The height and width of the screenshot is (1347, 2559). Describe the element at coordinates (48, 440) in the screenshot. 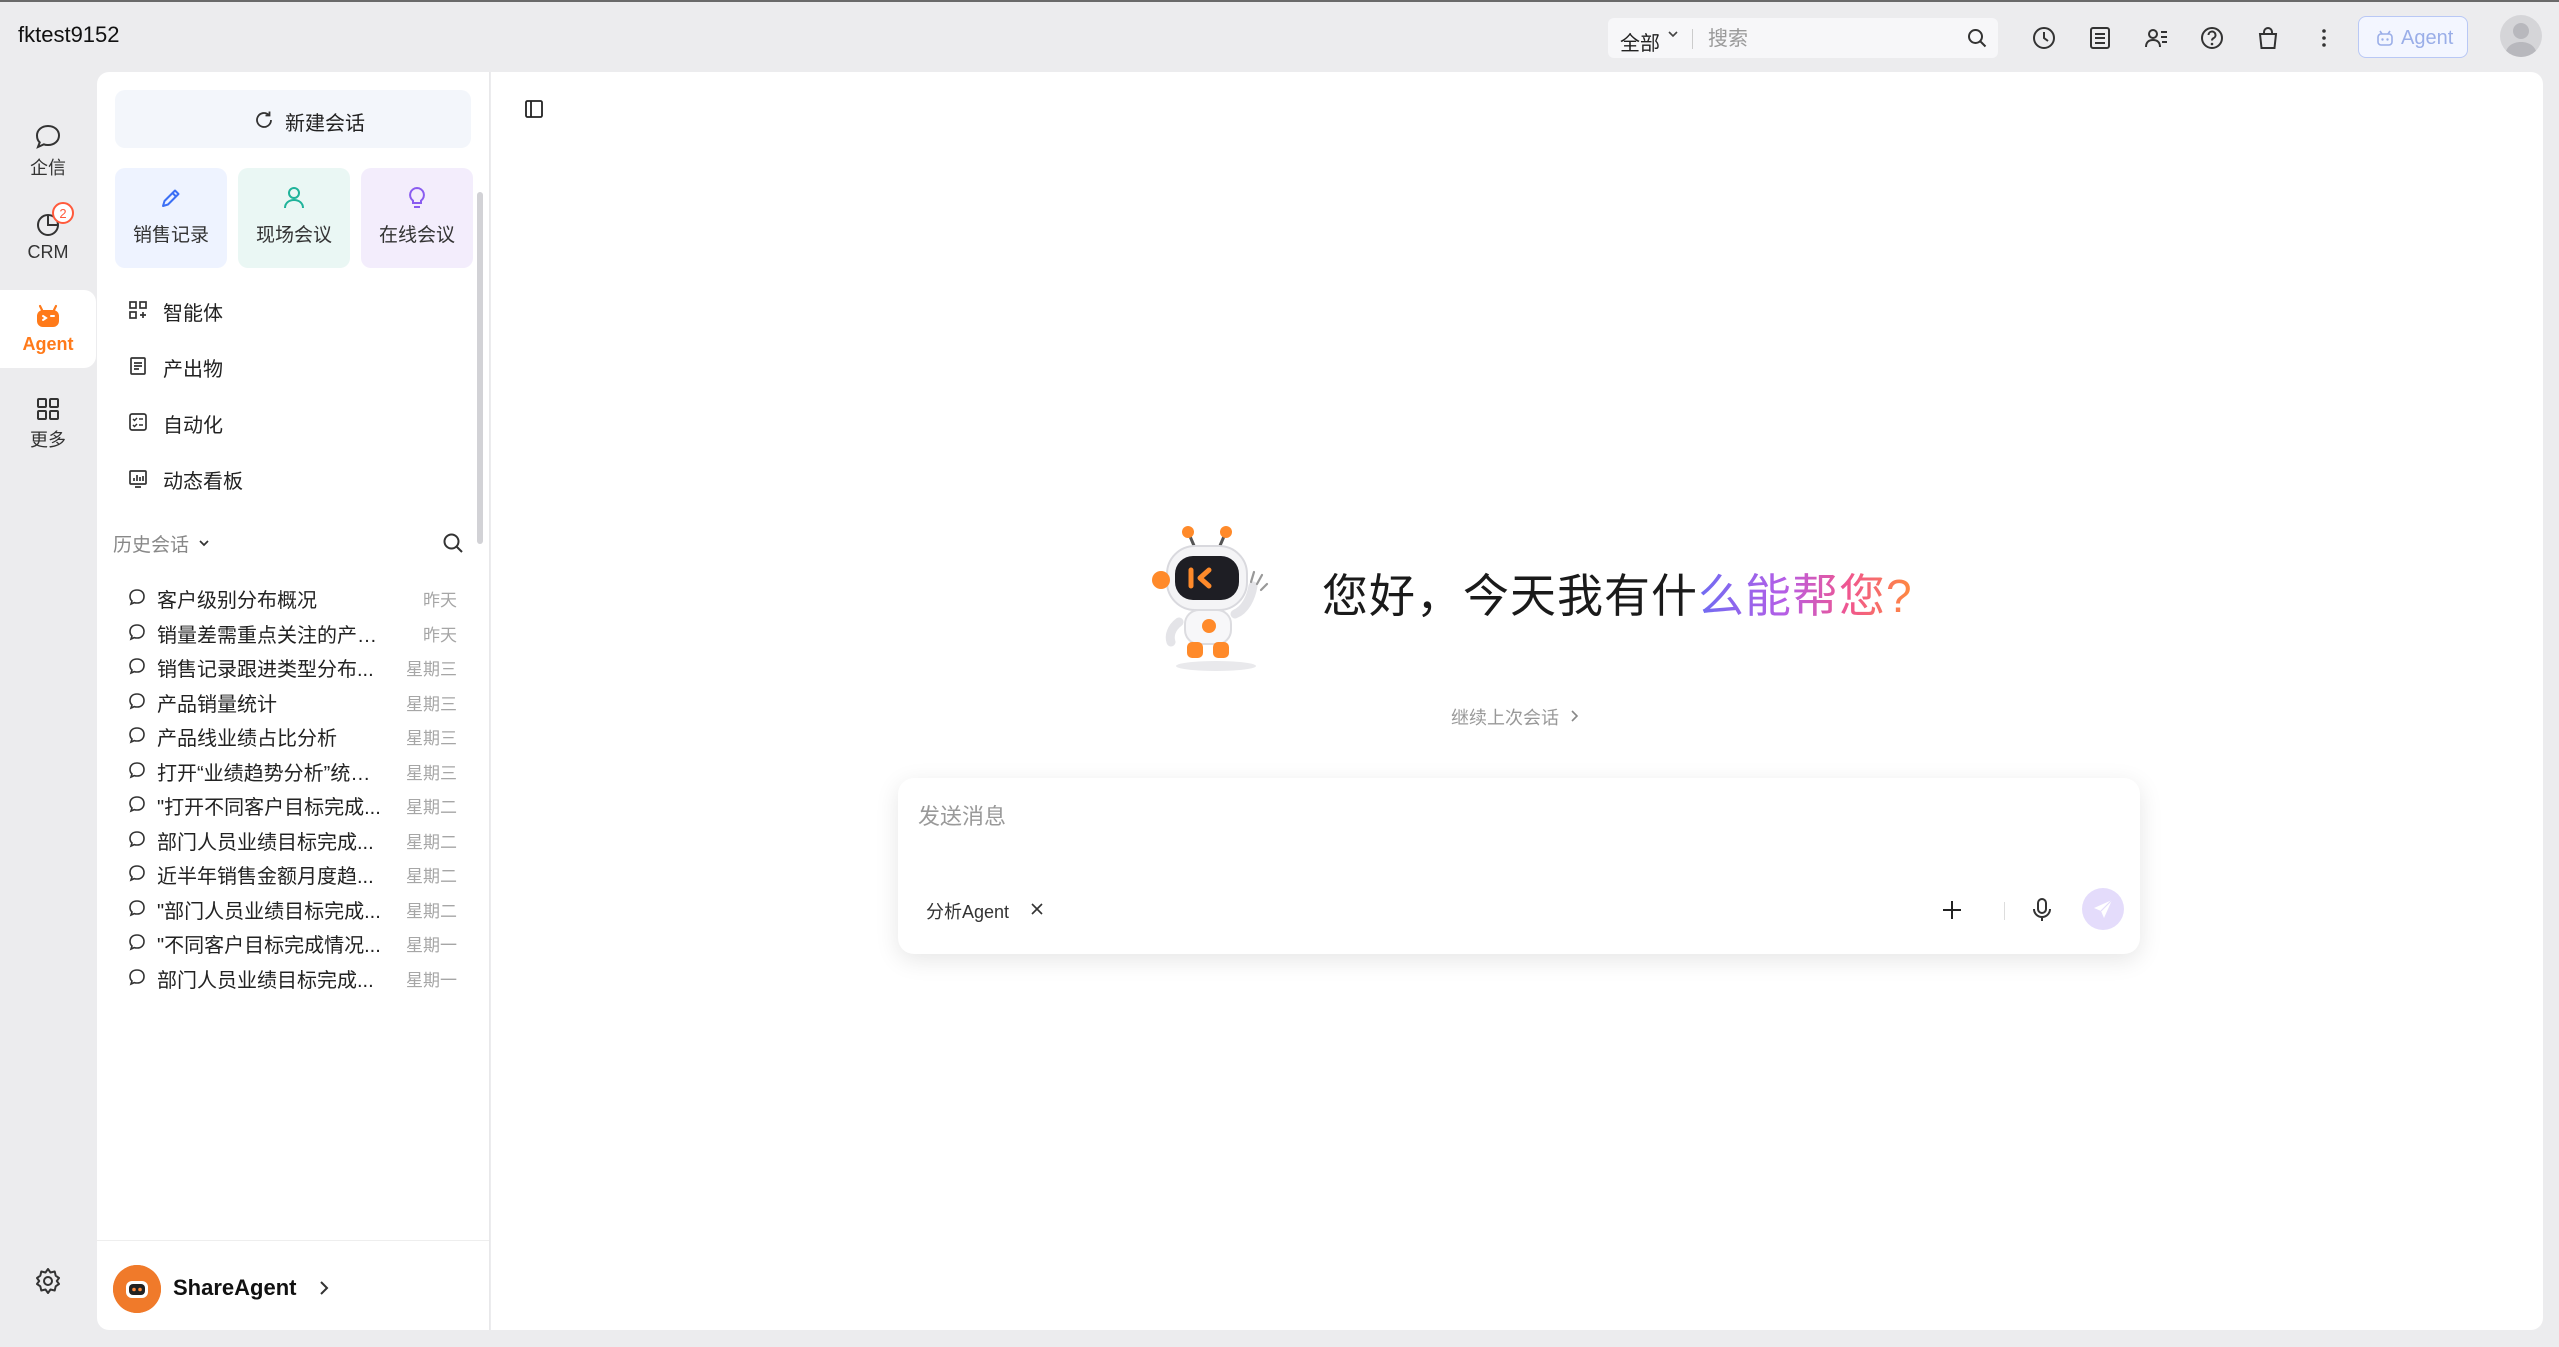

I see `rail-label: 更多` at that location.